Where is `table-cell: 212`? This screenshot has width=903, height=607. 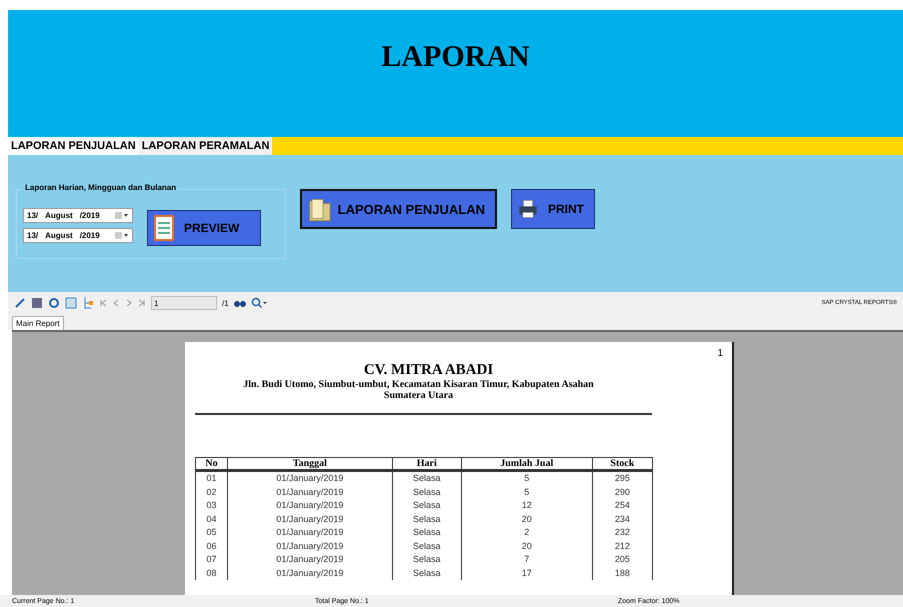
table-cell: 212 is located at coordinates (622, 546).